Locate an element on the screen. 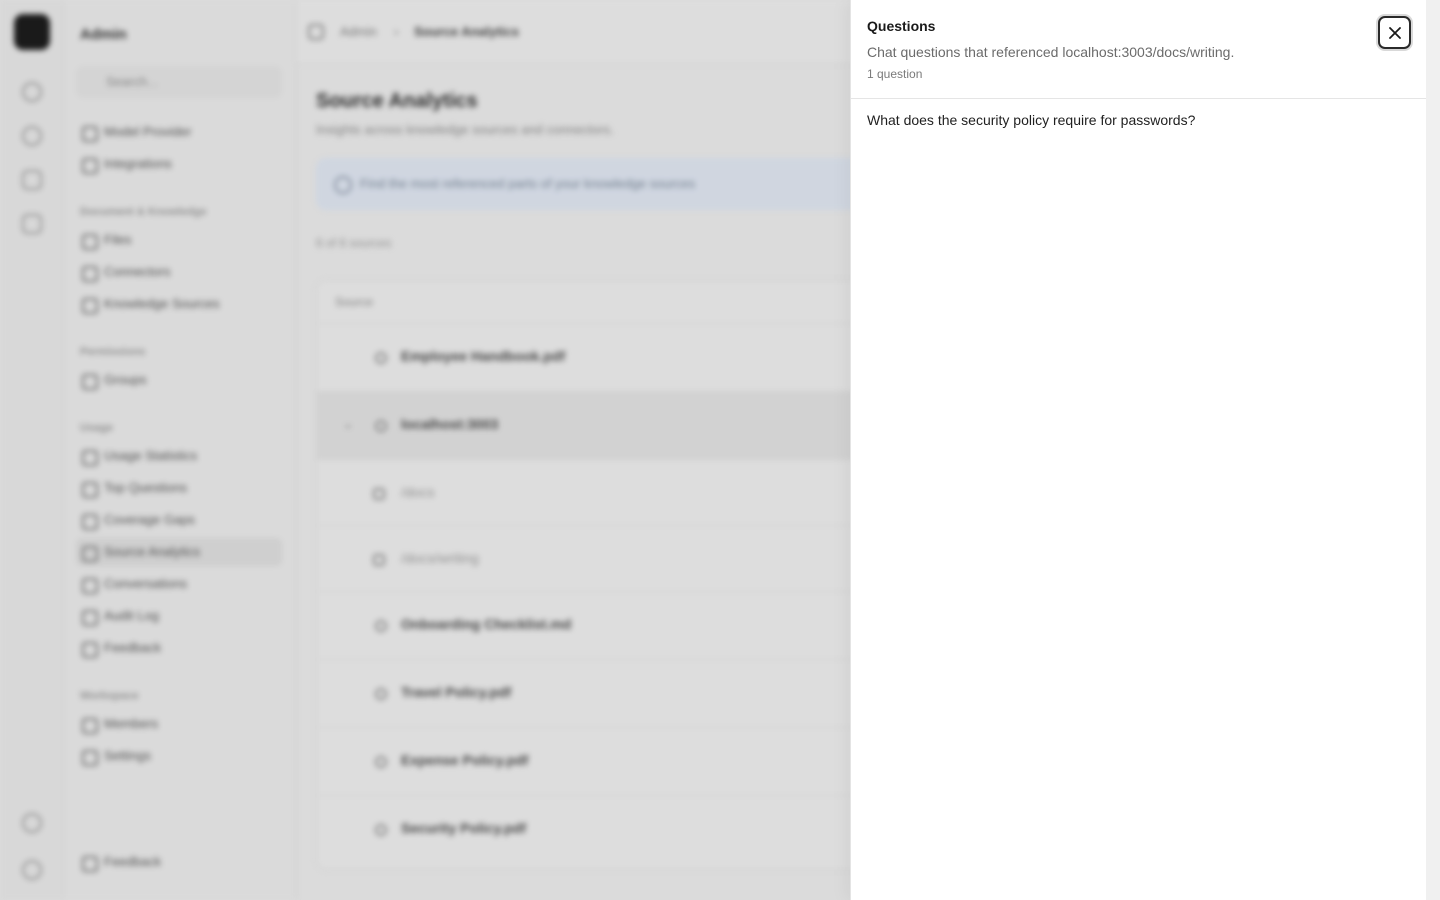  question-count: 1 question is located at coordinates (895, 74).